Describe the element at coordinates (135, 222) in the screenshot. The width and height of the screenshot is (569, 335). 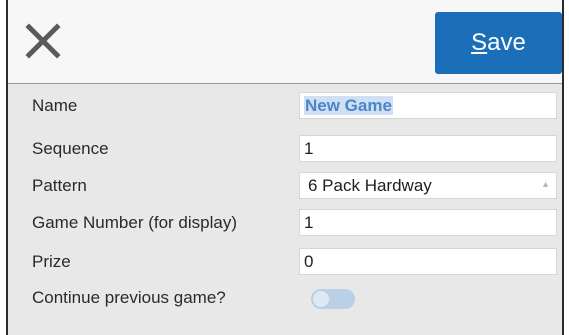
I see `game-number-label: Game Number (for display)` at that location.